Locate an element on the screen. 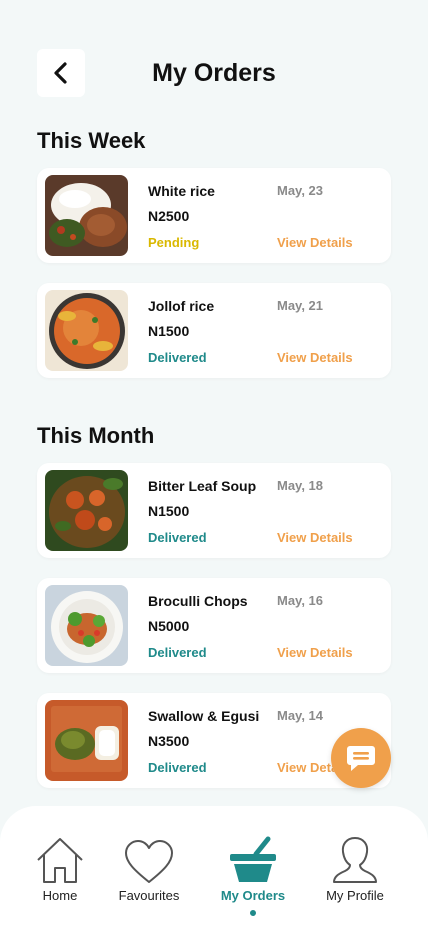 This screenshot has width=428, height=926. order-date: May, 14 is located at coordinates (300, 715).